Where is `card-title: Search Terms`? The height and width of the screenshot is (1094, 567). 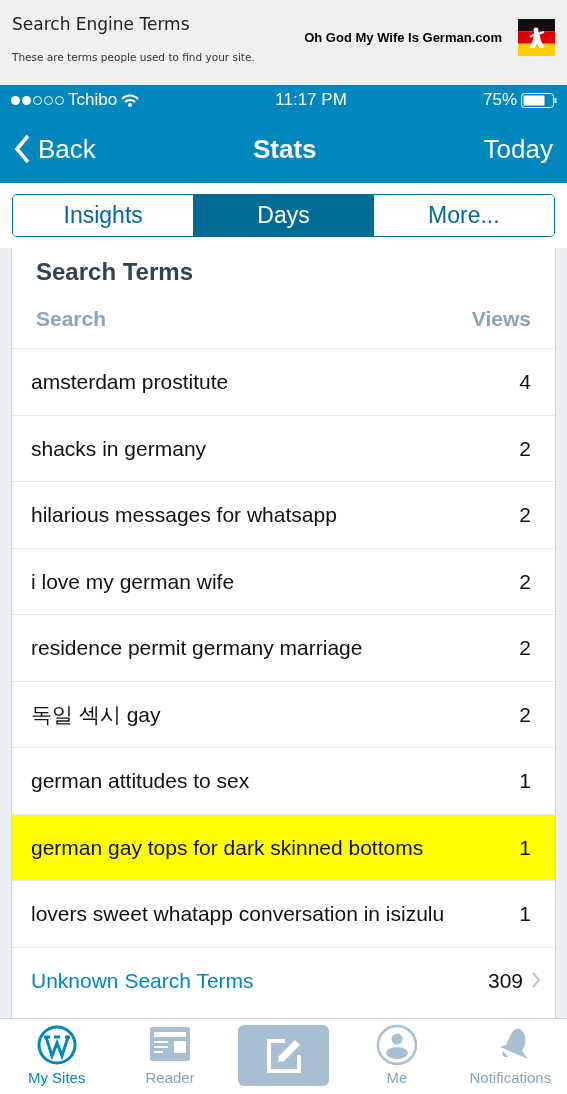
card-title: Search Terms is located at coordinates (114, 272).